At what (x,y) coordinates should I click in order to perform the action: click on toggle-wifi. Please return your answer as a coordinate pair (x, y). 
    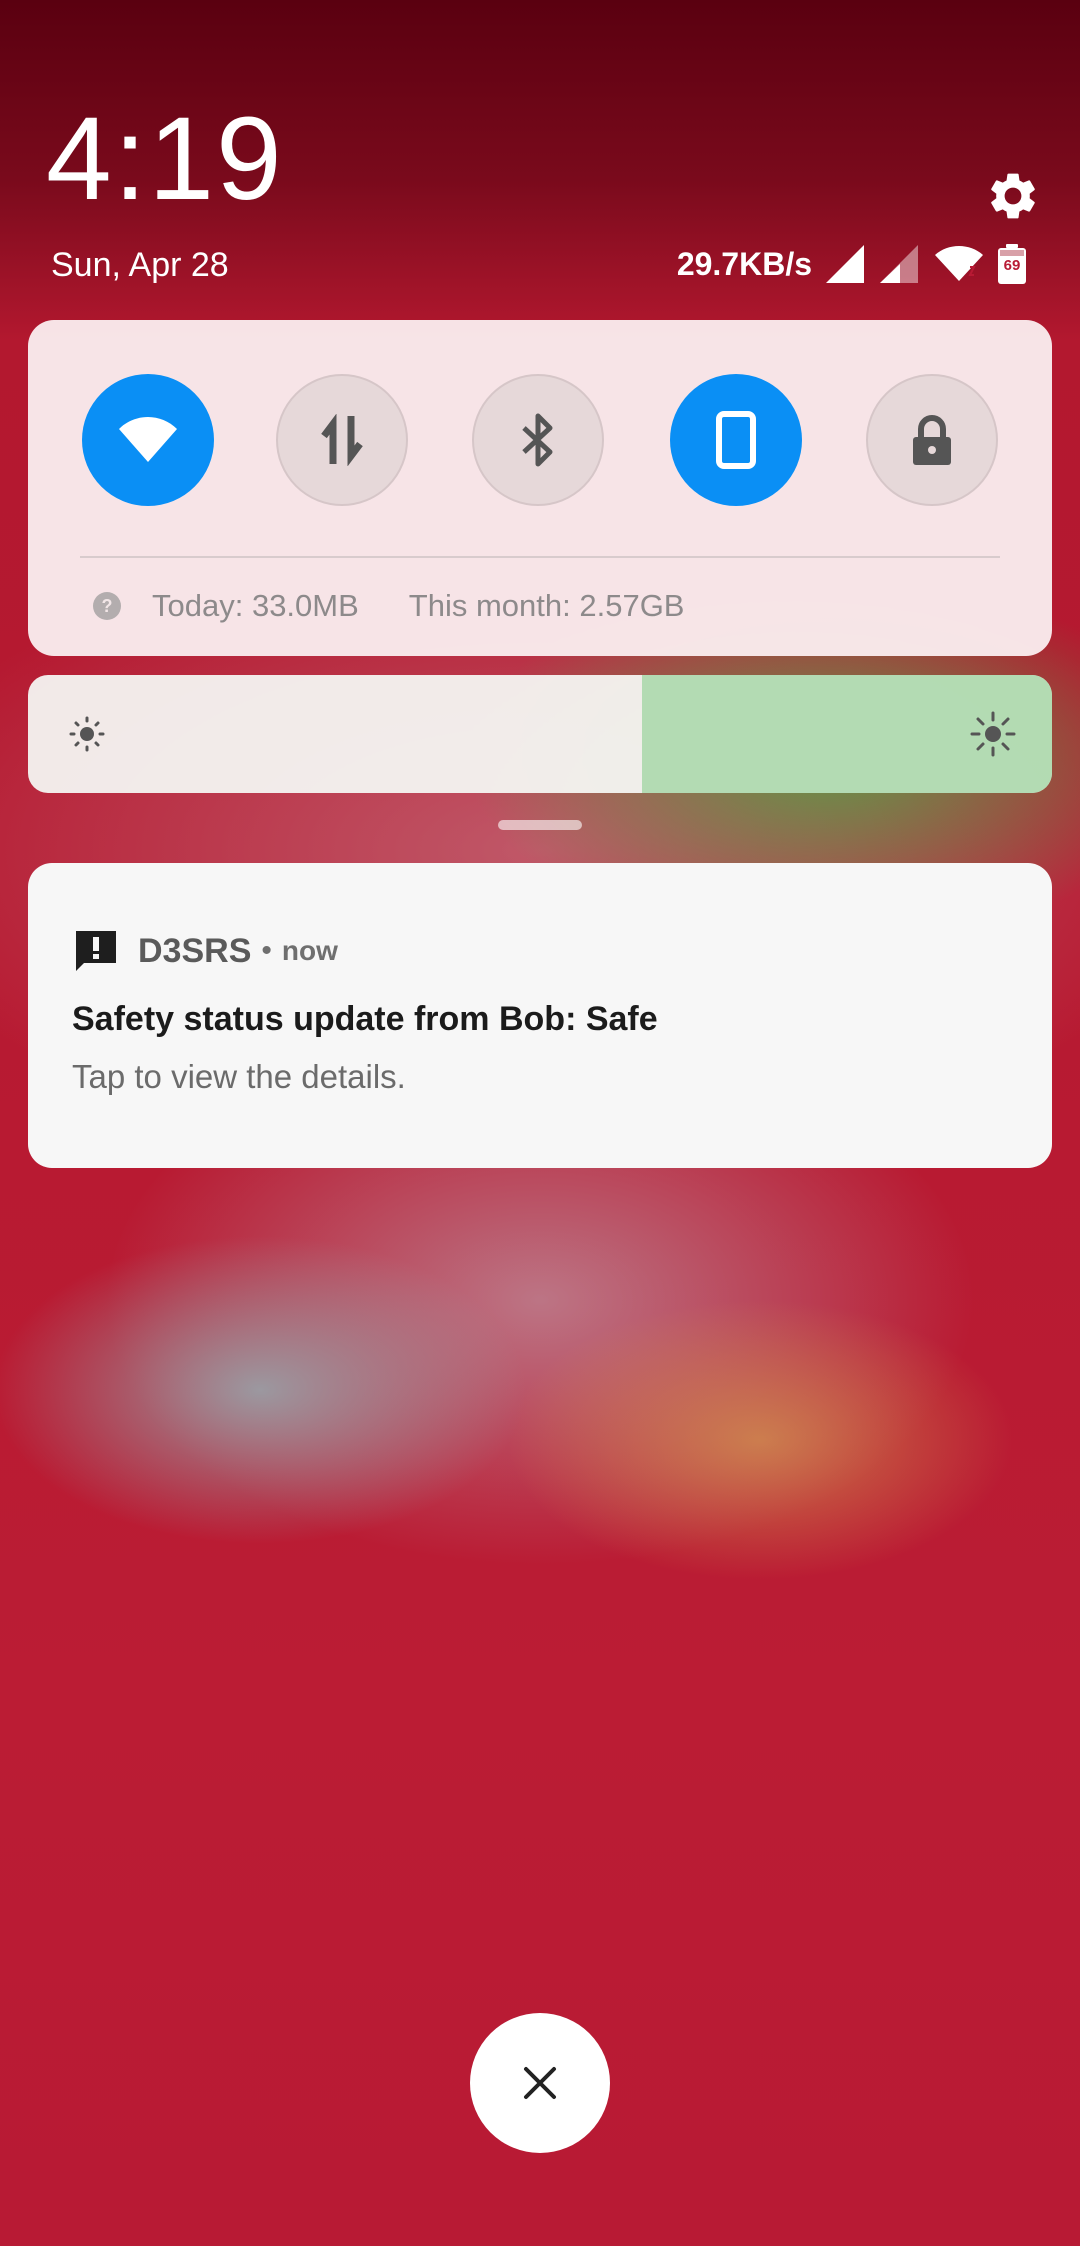
    Looking at the image, I should click on (148, 440).